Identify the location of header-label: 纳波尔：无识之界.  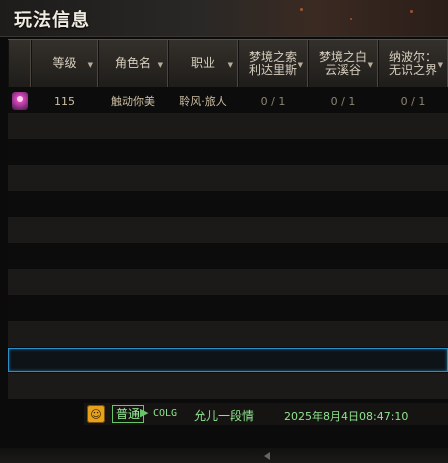
(412, 63).